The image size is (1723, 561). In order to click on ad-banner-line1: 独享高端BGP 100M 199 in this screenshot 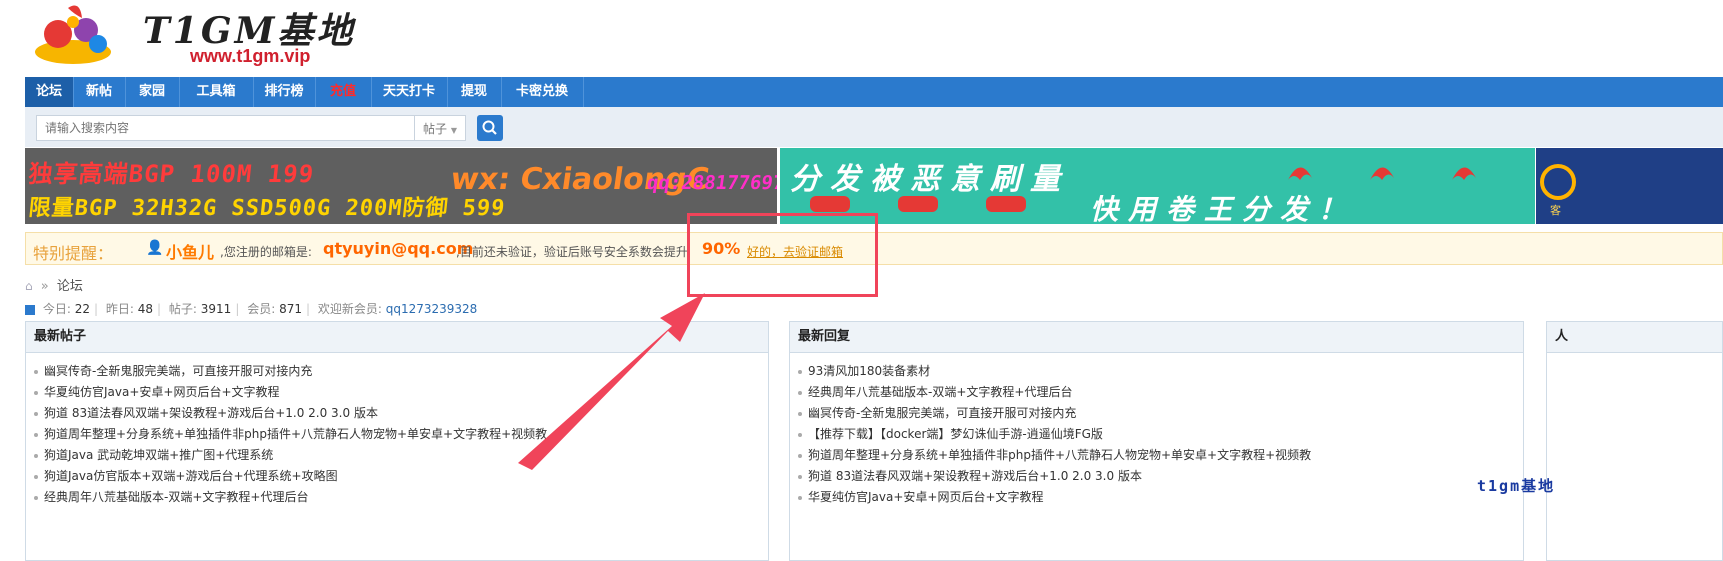, I will do `click(171, 174)`.